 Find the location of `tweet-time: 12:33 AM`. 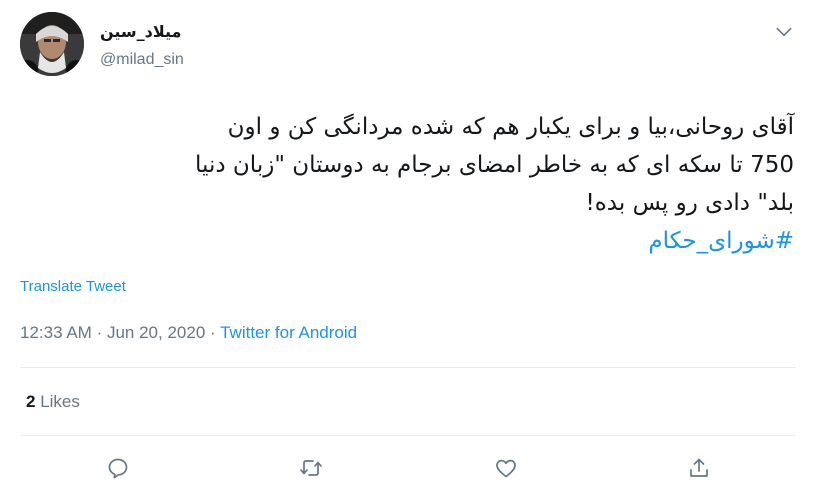

tweet-time: 12:33 AM is located at coordinates (56, 332).